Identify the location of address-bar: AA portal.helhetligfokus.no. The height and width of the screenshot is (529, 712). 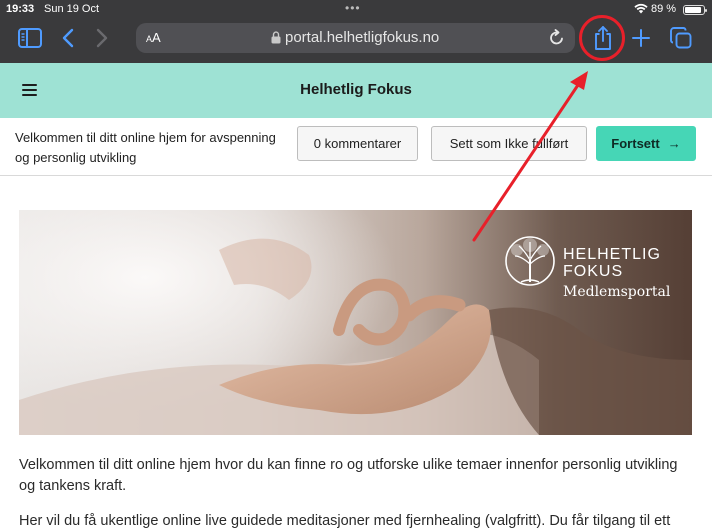
(355, 38).